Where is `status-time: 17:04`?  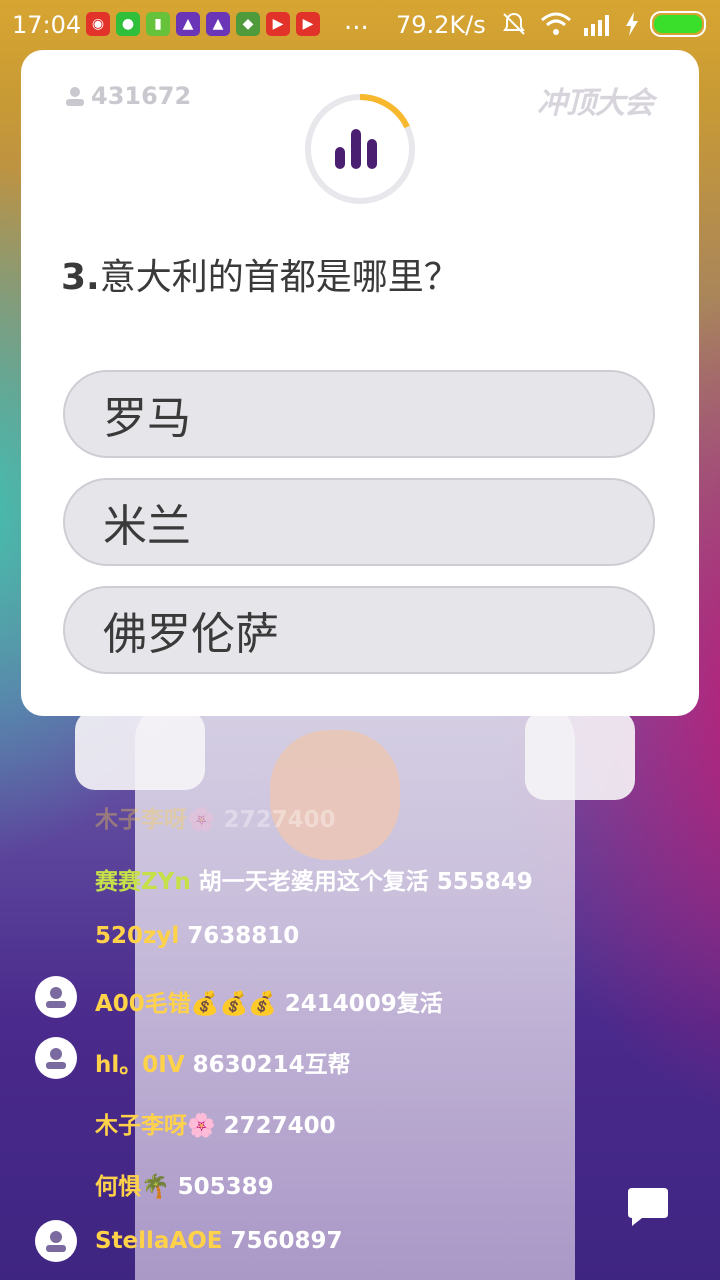
status-time: 17:04 is located at coordinates (47, 25).